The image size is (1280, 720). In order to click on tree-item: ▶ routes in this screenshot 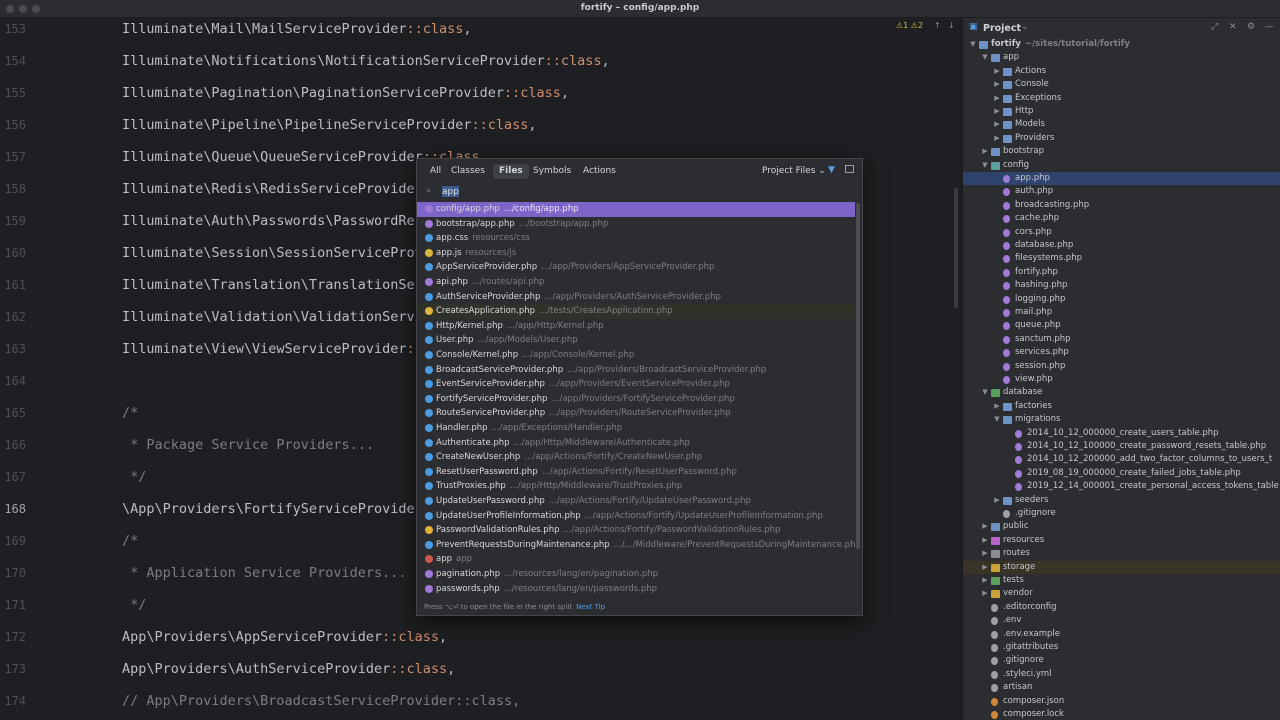, I will do `click(1121, 553)`.